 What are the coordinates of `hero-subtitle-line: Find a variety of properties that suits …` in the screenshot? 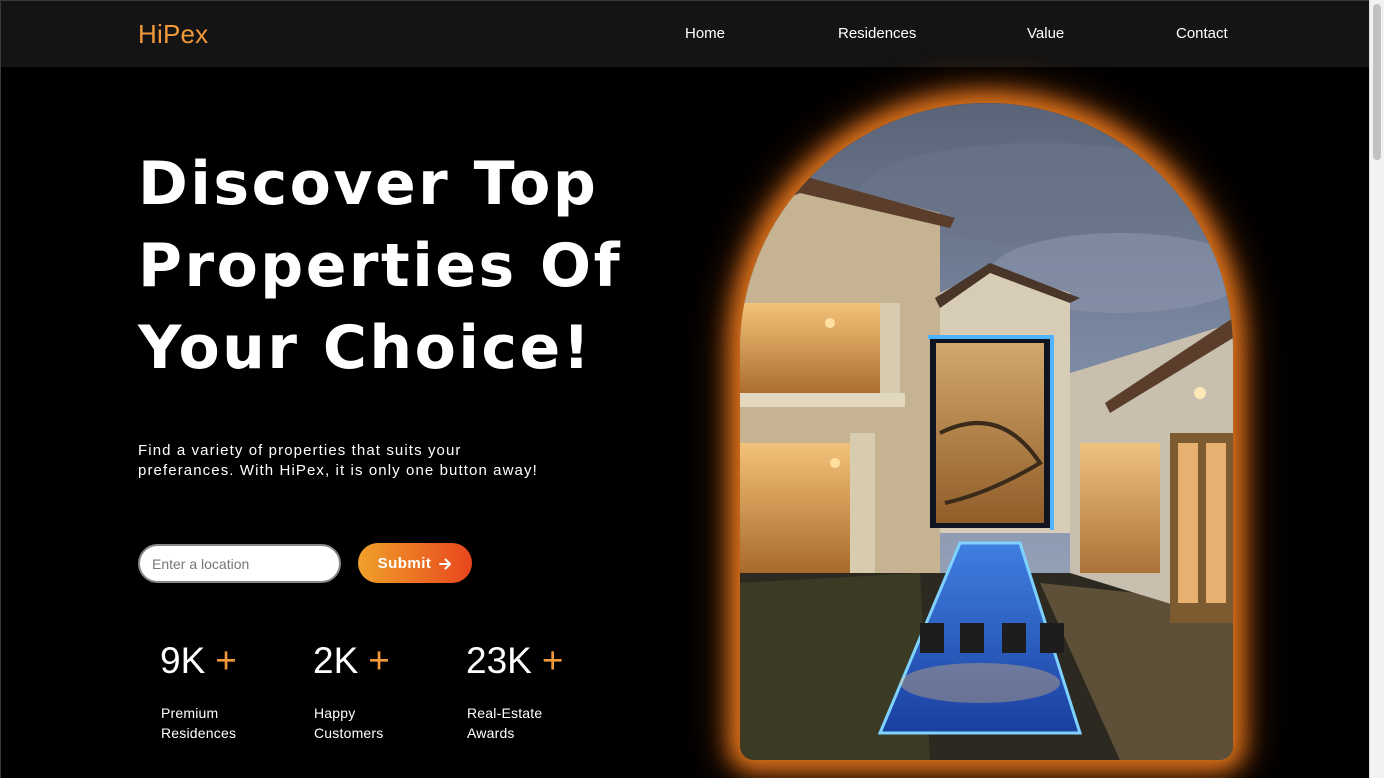 It's located at (300, 450).